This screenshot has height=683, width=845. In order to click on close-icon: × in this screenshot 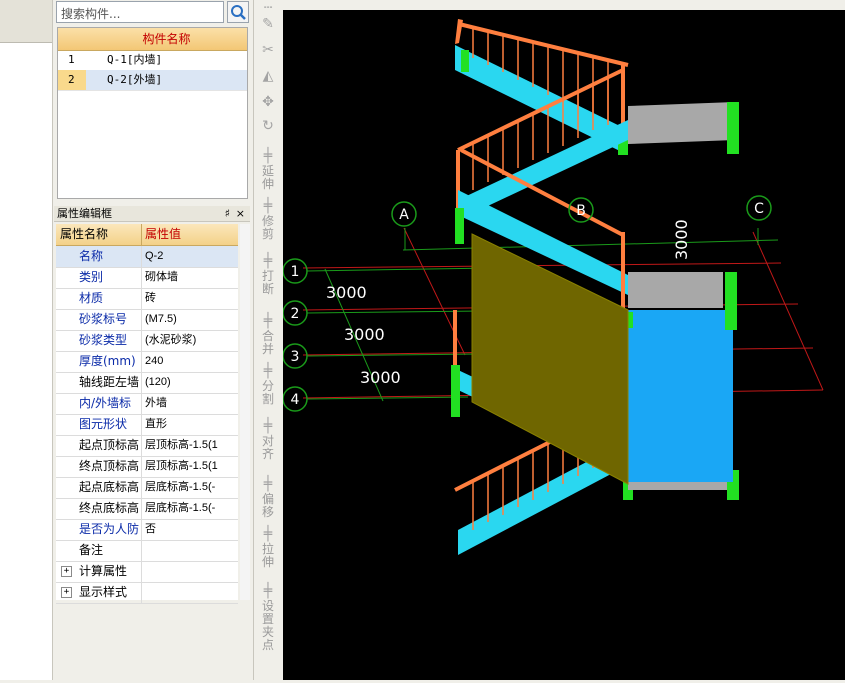, I will do `click(240, 214)`.